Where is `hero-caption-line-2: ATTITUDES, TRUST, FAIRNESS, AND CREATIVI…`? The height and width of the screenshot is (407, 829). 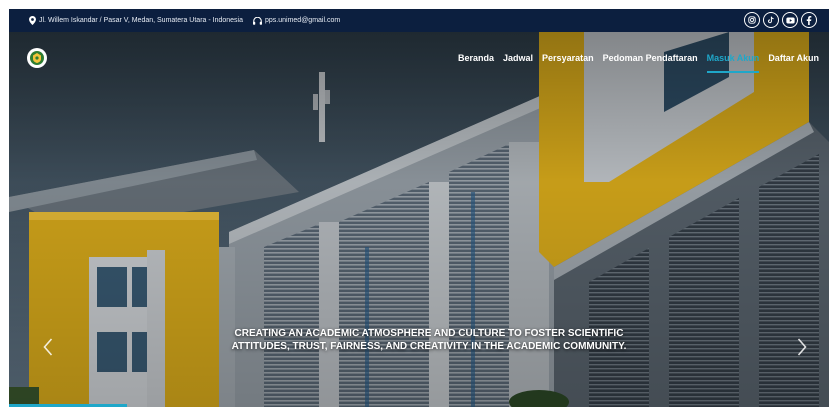 hero-caption-line-2: ATTITUDES, TRUST, FAIRNESS, AND CREATIVI… is located at coordinates (429, 346).